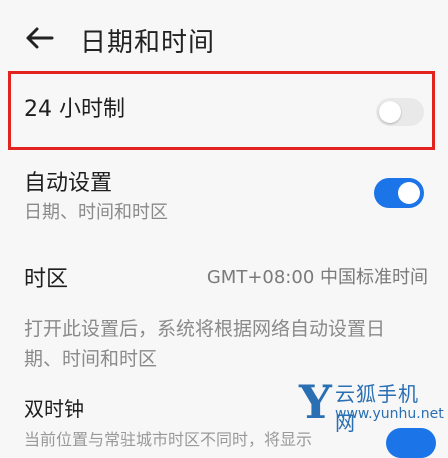 The width and height of the screenshot is (448, 458). What do you see at coordinates (168, 439) in the screenshot?
I see `dual-clock-sublabel: 当前位置与常驻城市时区不同时，将显示` at bounding box center [168, 439].